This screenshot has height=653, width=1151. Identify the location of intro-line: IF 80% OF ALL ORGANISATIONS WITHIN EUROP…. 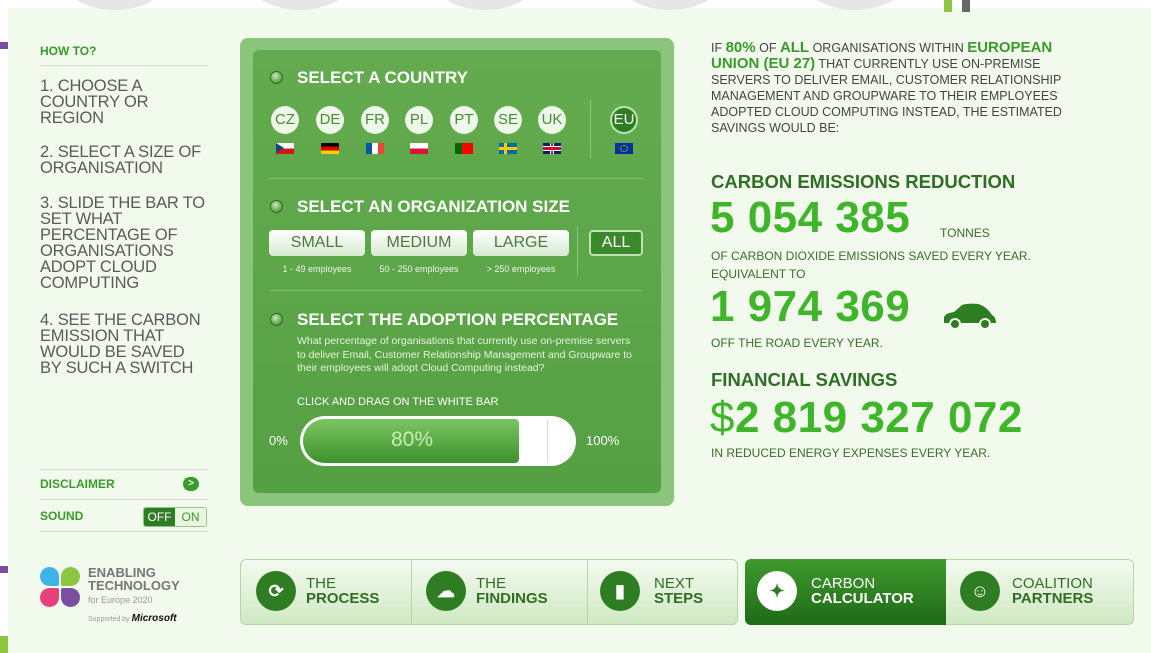
(911, 48).